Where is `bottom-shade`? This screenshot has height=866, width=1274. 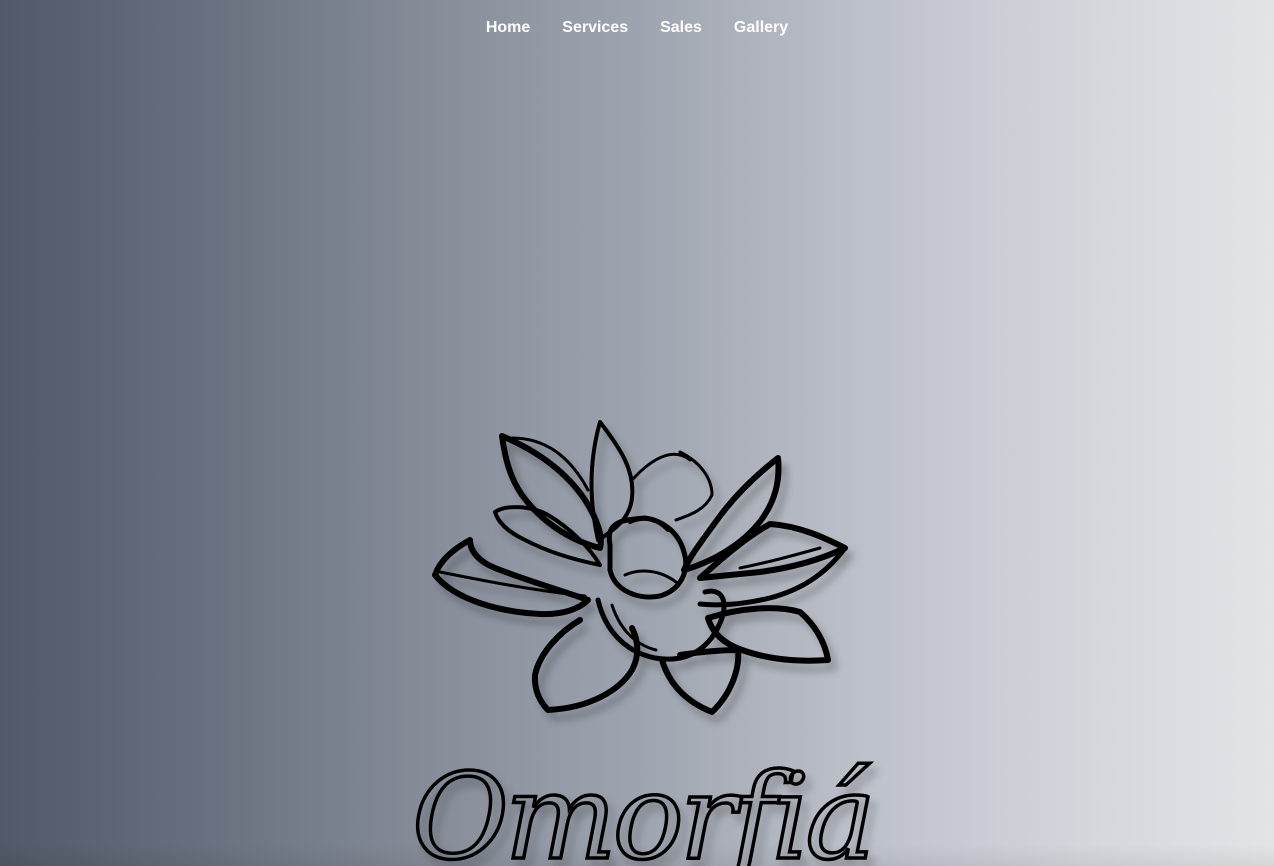 bottom-shade is located at coordinates (637, 855).